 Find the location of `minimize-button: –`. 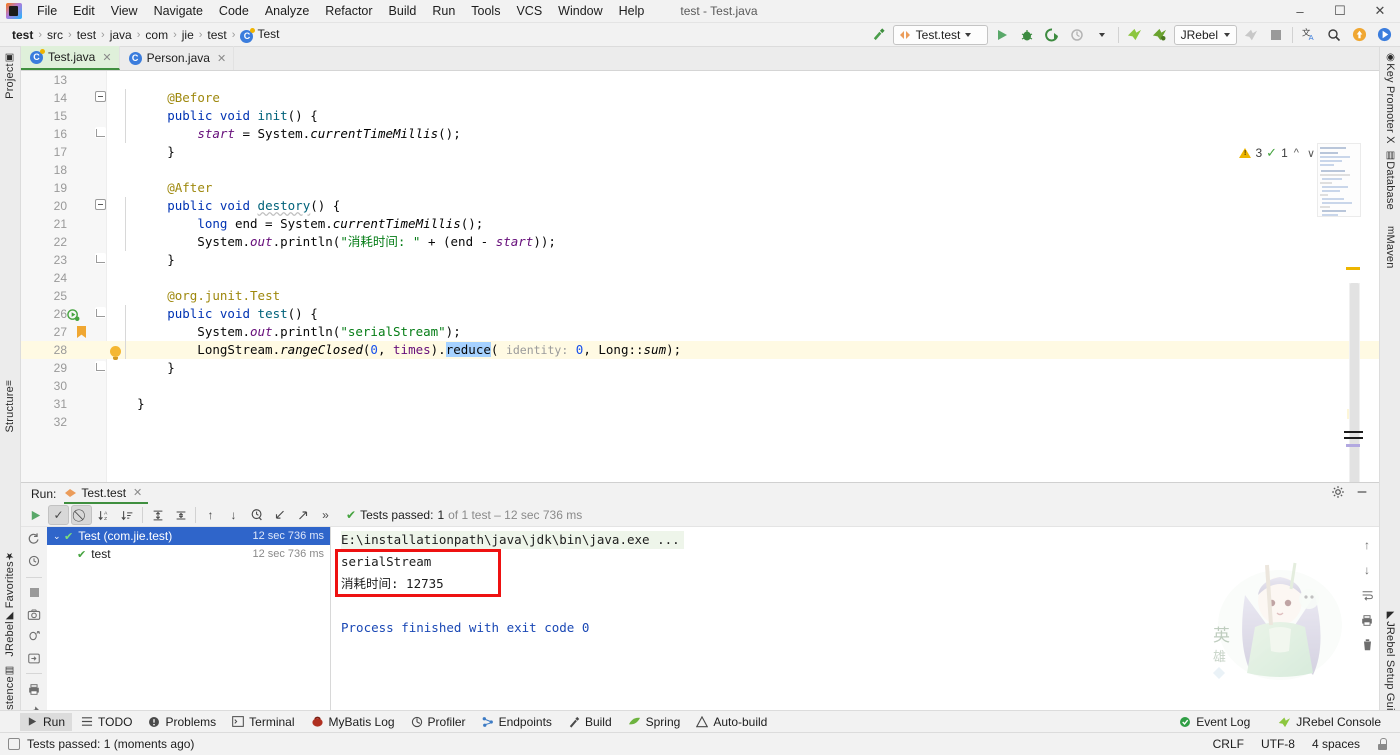

minimize-button: – is located at coordinates (1300, 11).